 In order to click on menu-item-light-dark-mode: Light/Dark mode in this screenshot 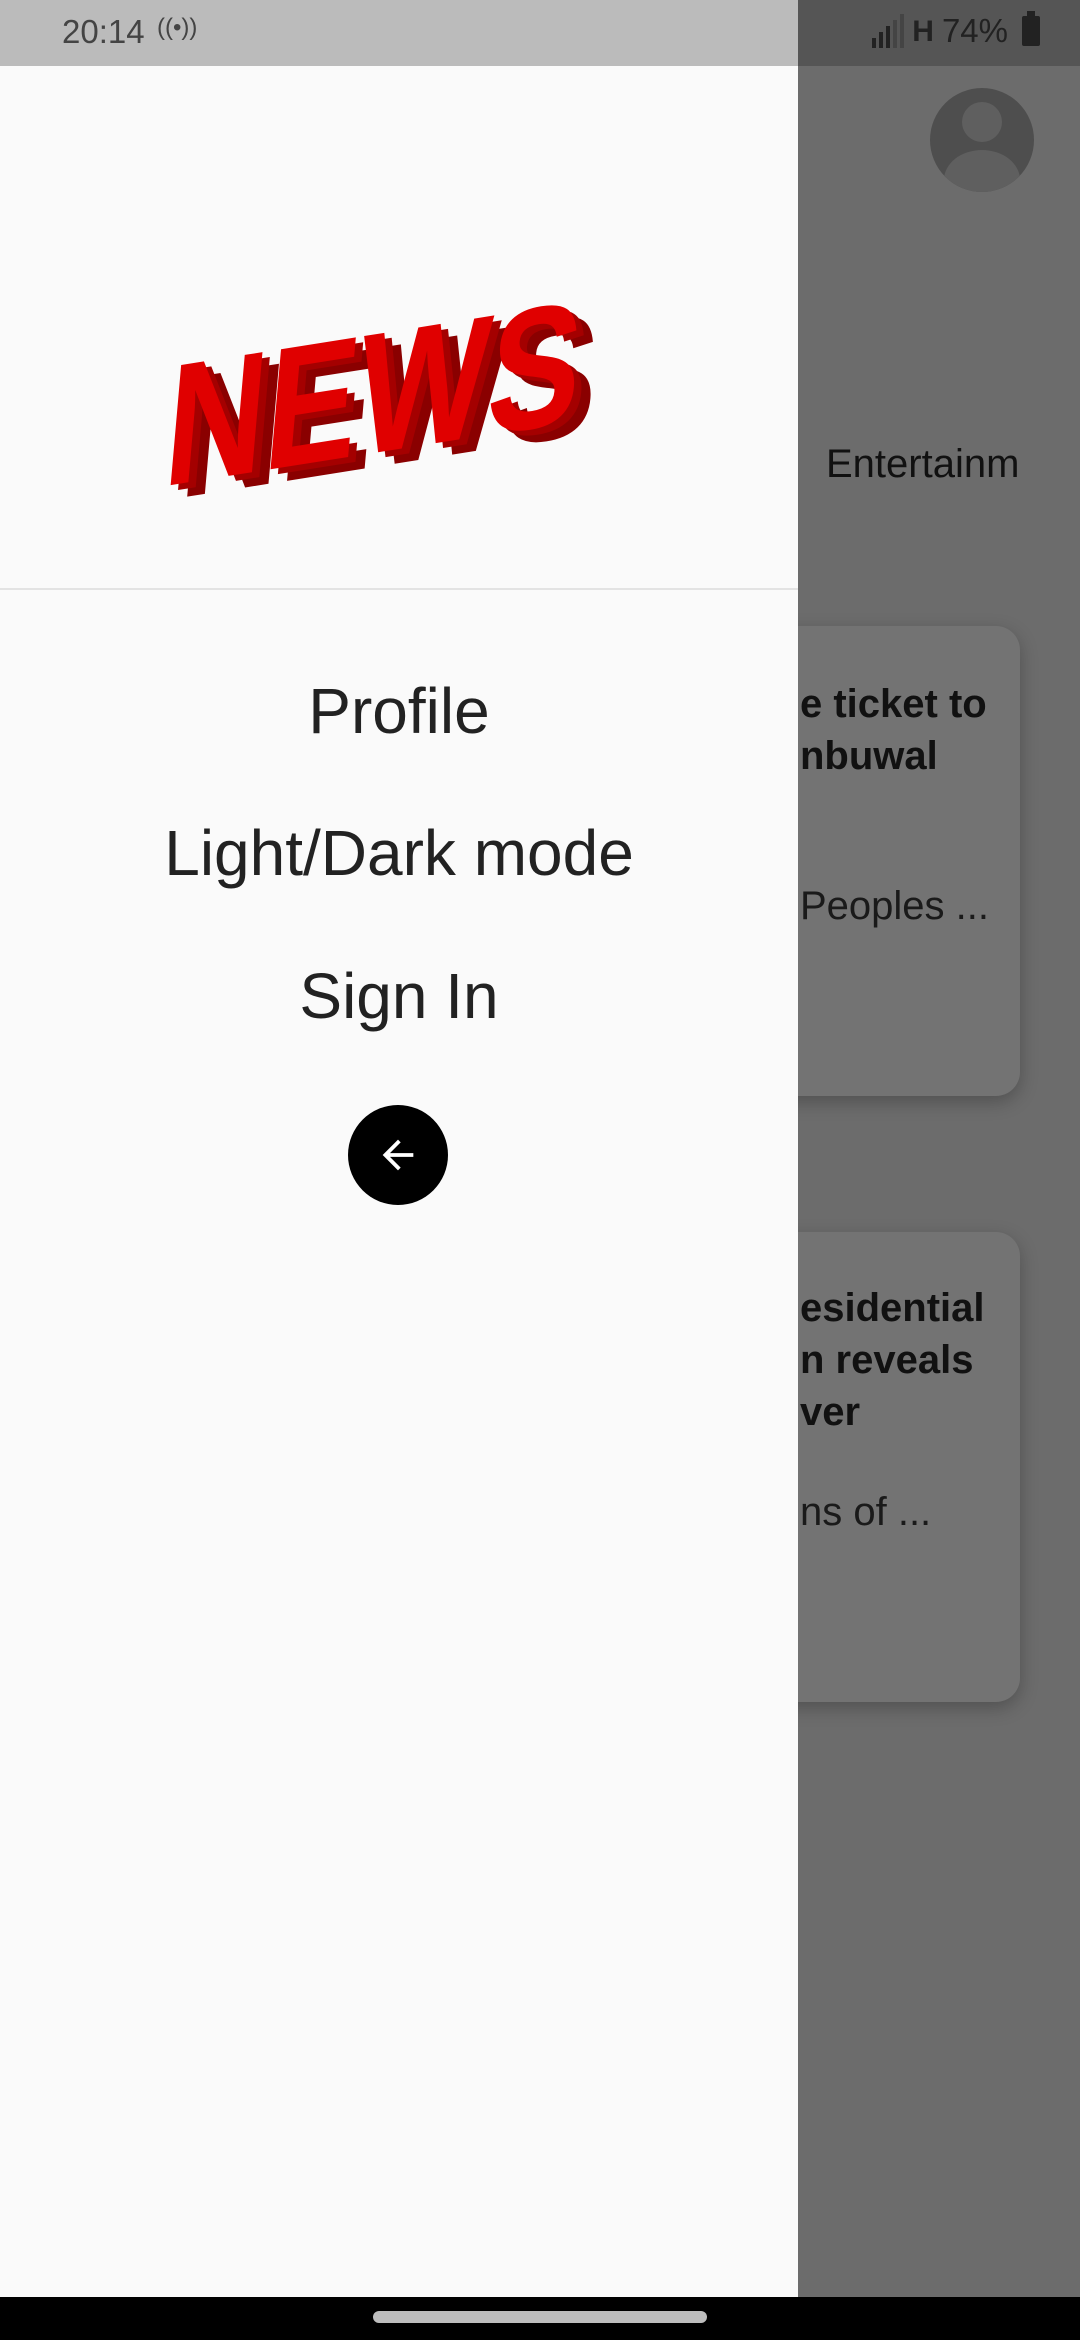, I will do `click(399, 853)`.